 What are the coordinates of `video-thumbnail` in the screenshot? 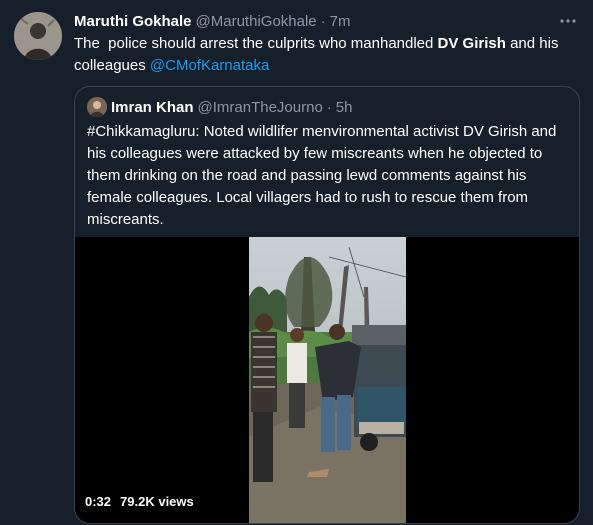 It's located at (327, 380).